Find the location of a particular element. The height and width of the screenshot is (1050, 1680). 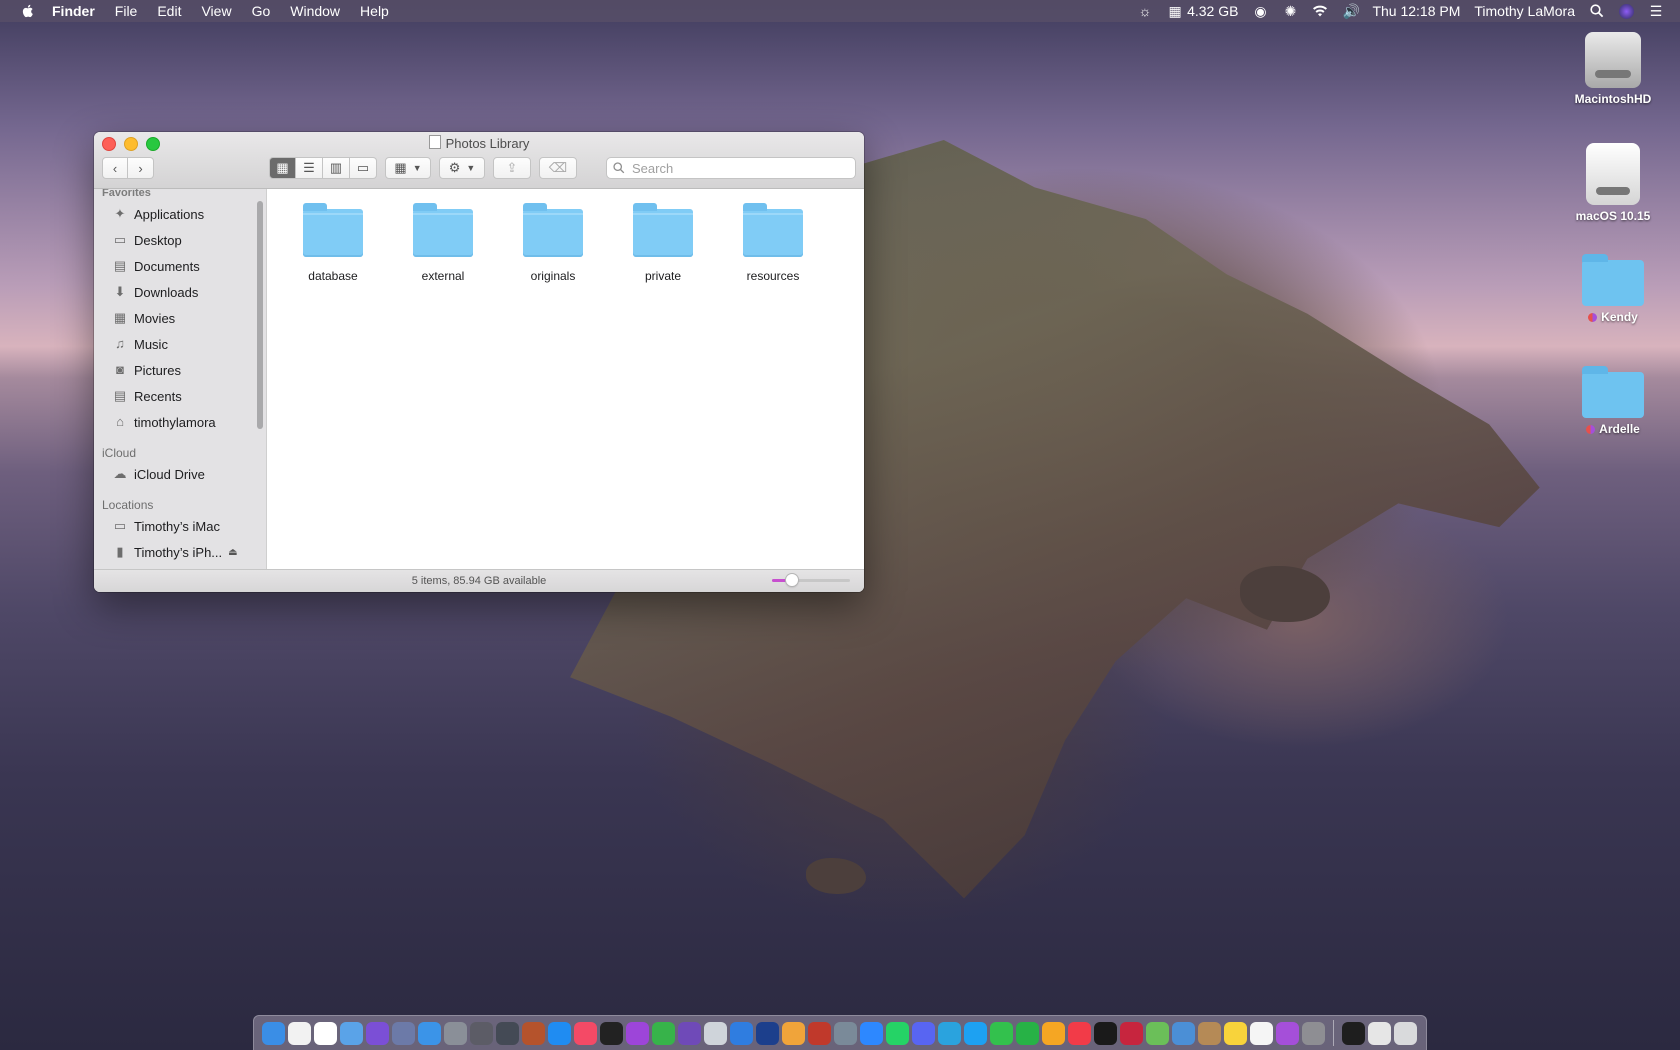

chrome-icon is located at coordinates (741, 1033).